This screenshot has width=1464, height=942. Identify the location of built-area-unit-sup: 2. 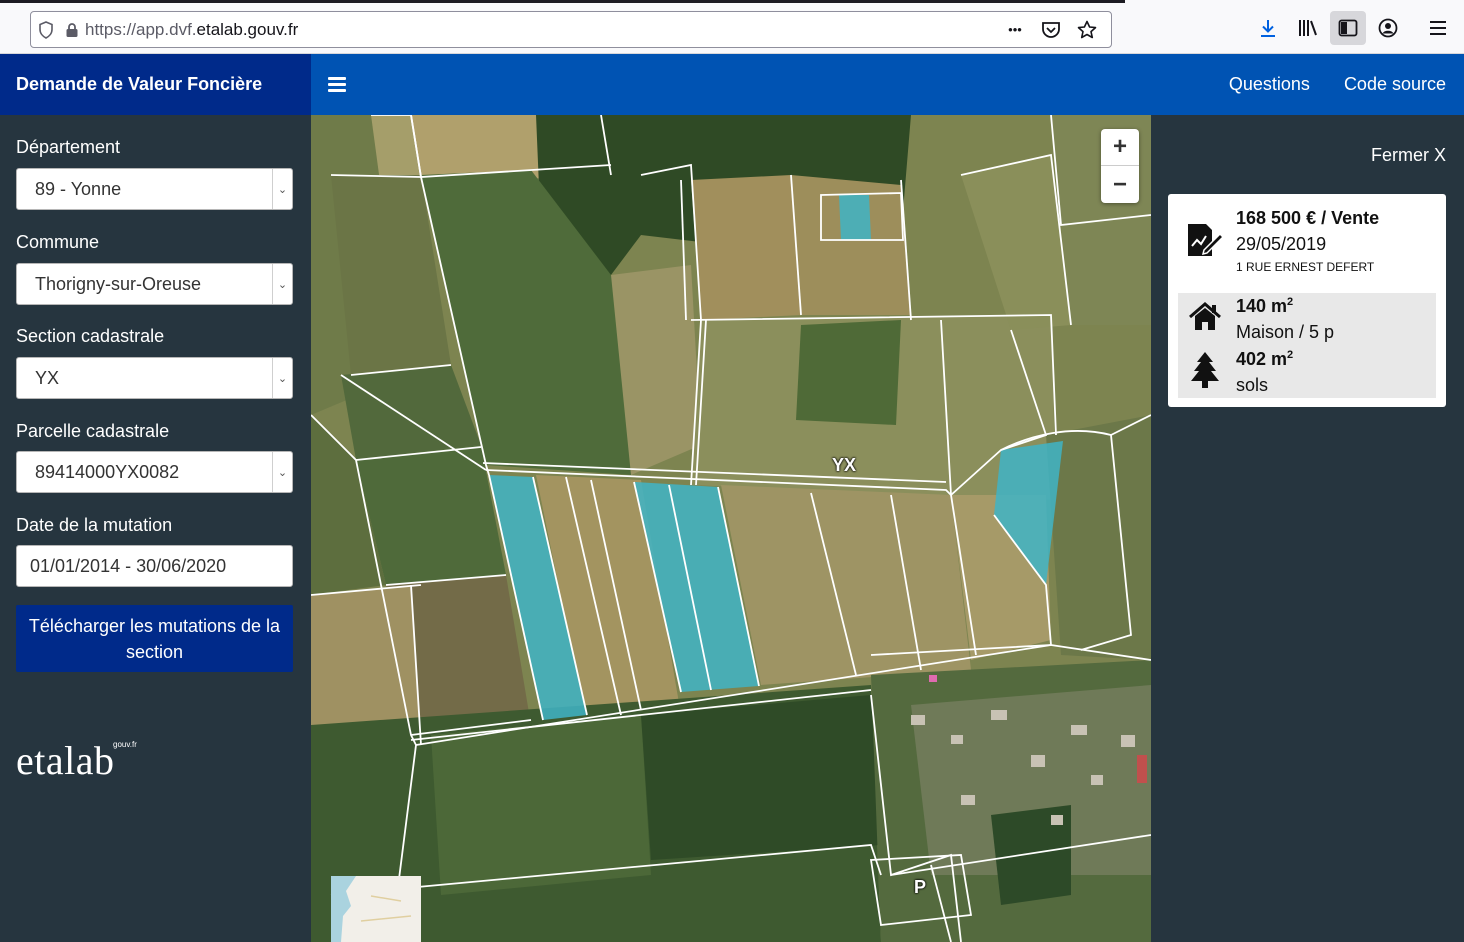
(1290, 302).